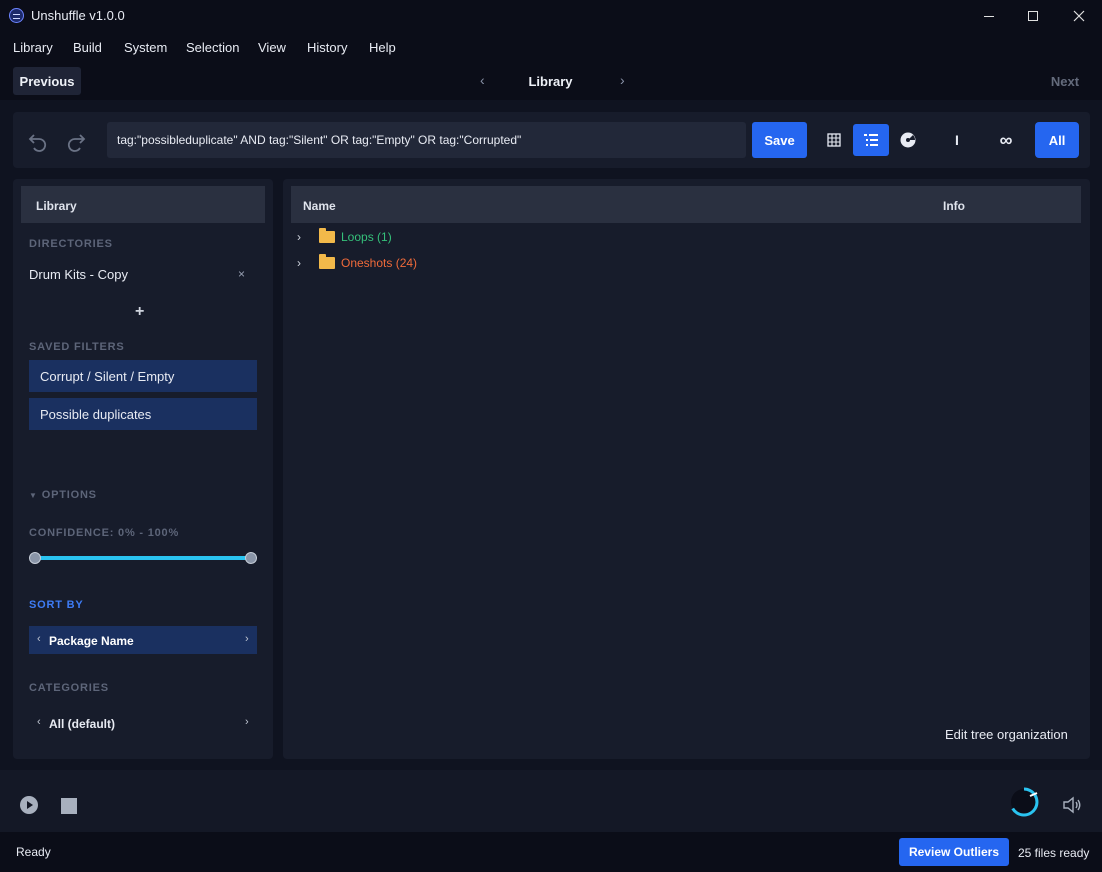 Image resolution: width=1102 pixels, height=872 pixels. Describe the element at coordinates (686, 204) in the screenshot. I see `tree-header: Name Info` at that location.